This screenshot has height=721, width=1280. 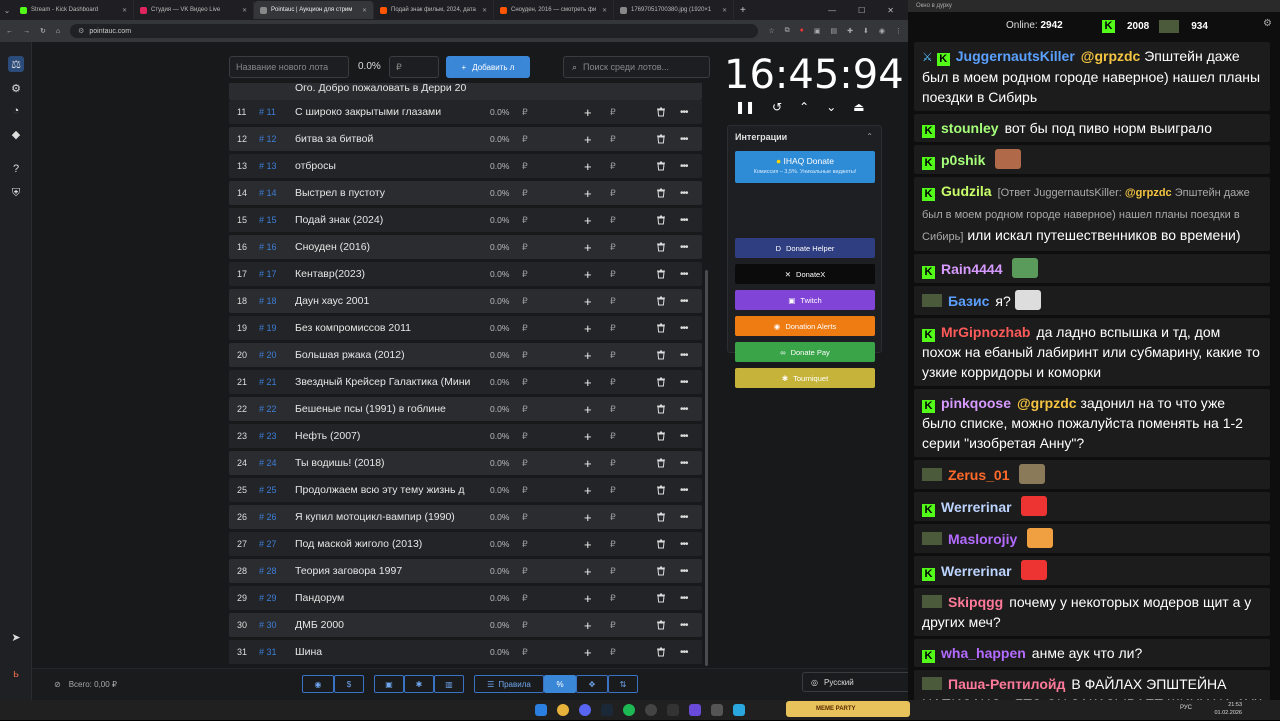 What do you see at coordinates (1228, 709) in the screenshot?
I see `system-clock: 21:53 01.02.2026` at bounding box center [1228, 709].